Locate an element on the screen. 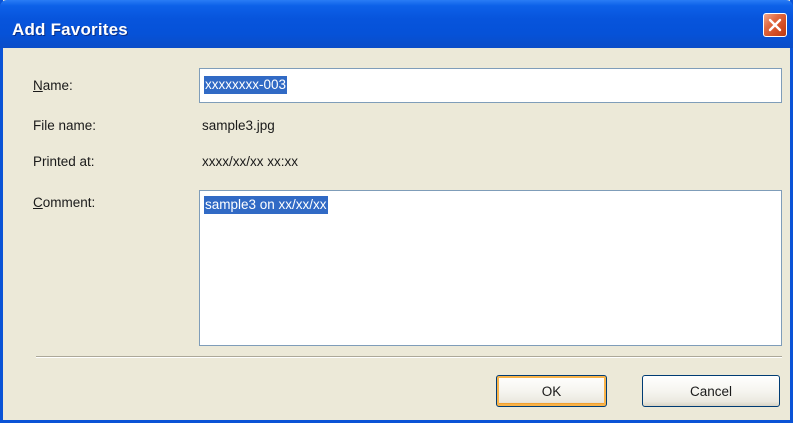  file-name-label: File name: is located at coordinates (65, 125).